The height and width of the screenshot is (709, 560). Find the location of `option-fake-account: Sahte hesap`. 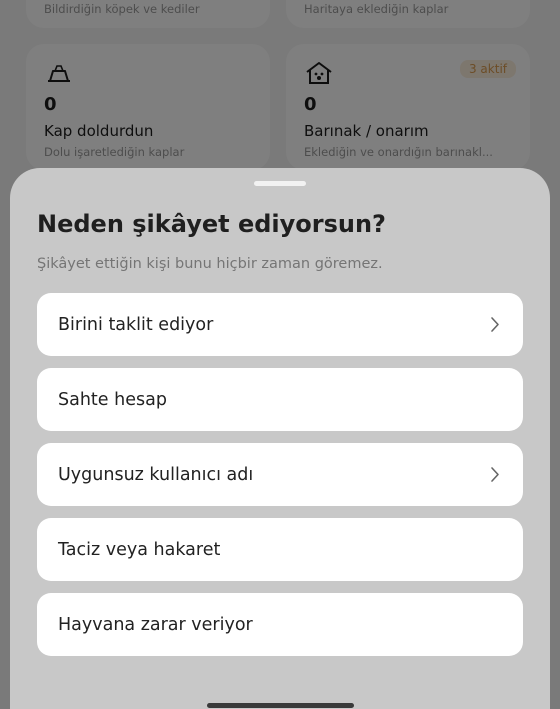

option-fake-account: Sahte hesap is located at coordinates (280, 399).